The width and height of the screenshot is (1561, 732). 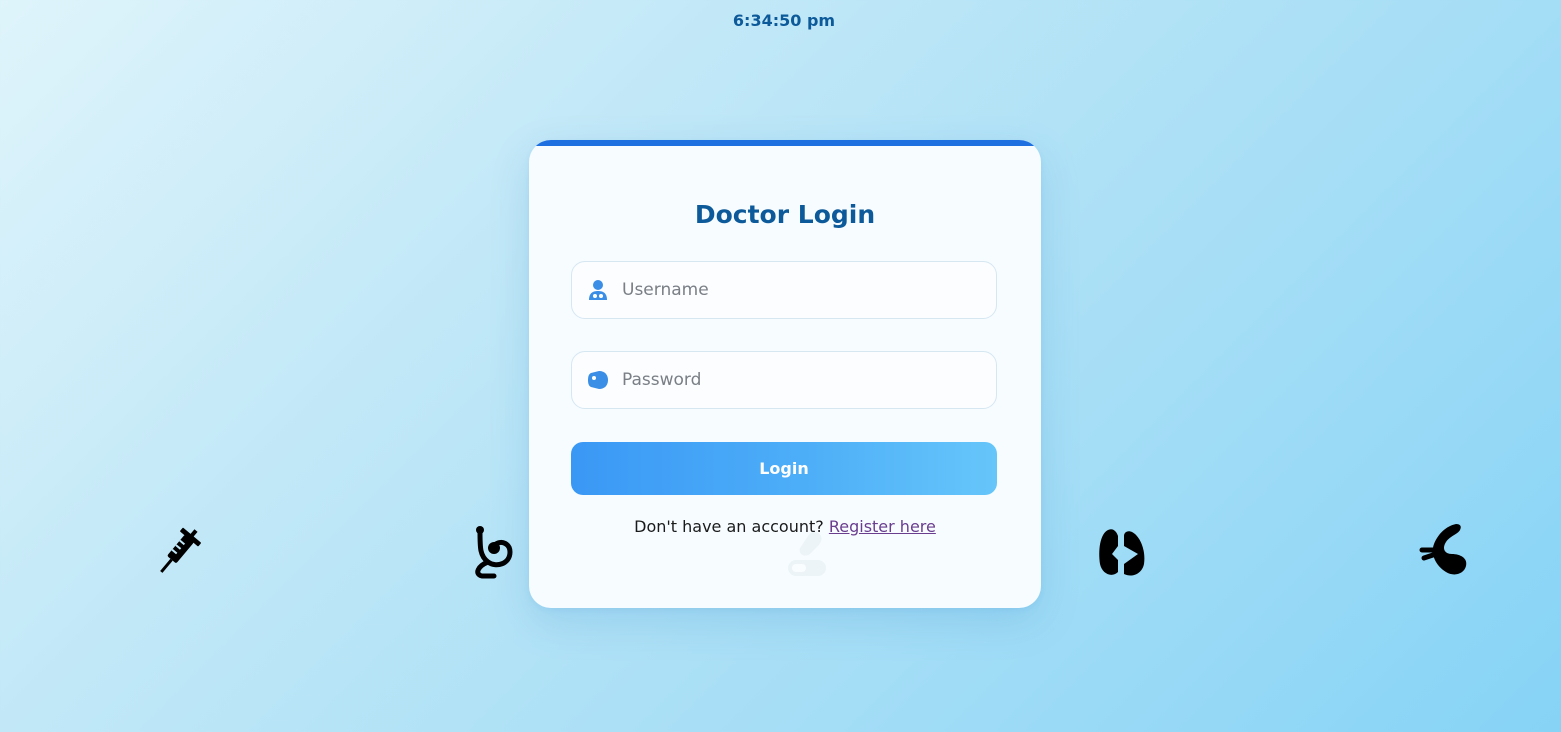 What do you see at coordinates (1122, 554) in the screenshot?
I see `lungs-icon` at bounding box center [1122, 554].